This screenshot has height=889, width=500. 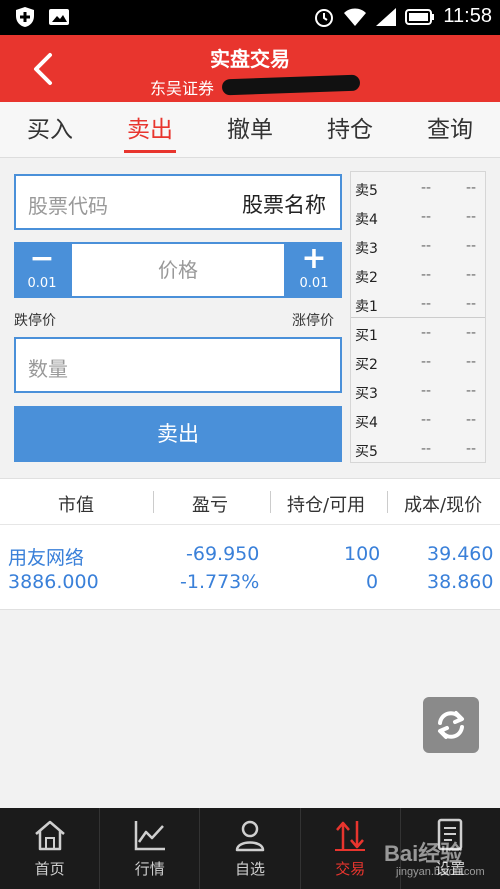 I want to click on sell-button: 卖出, so click(x=178, y=434).